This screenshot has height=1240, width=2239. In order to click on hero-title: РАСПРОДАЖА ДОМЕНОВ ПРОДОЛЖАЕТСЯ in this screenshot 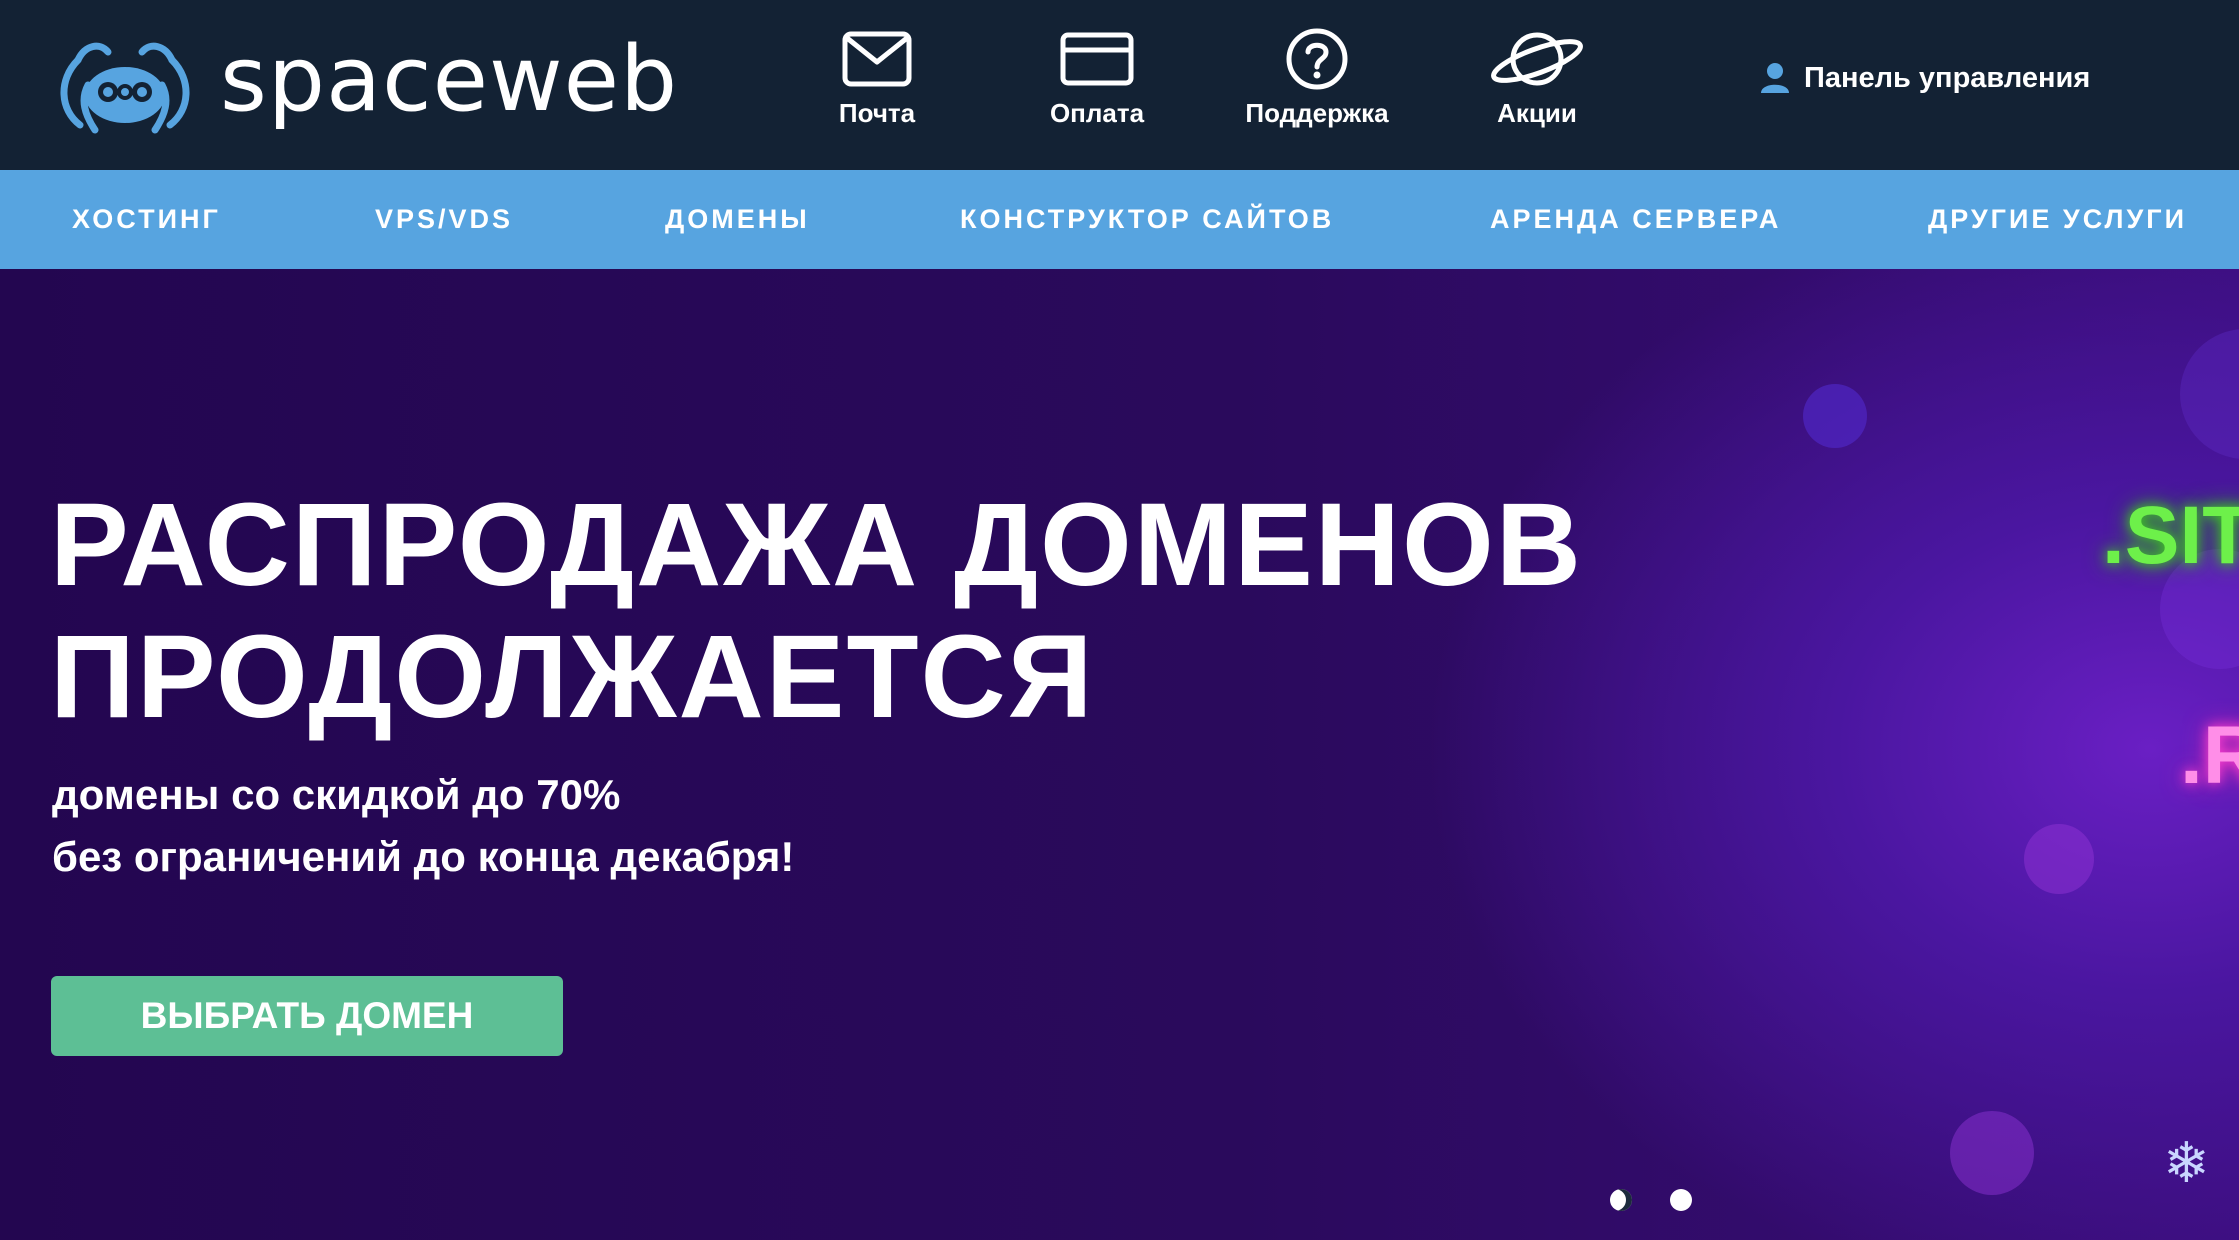, I will do `click(816, 611)`.